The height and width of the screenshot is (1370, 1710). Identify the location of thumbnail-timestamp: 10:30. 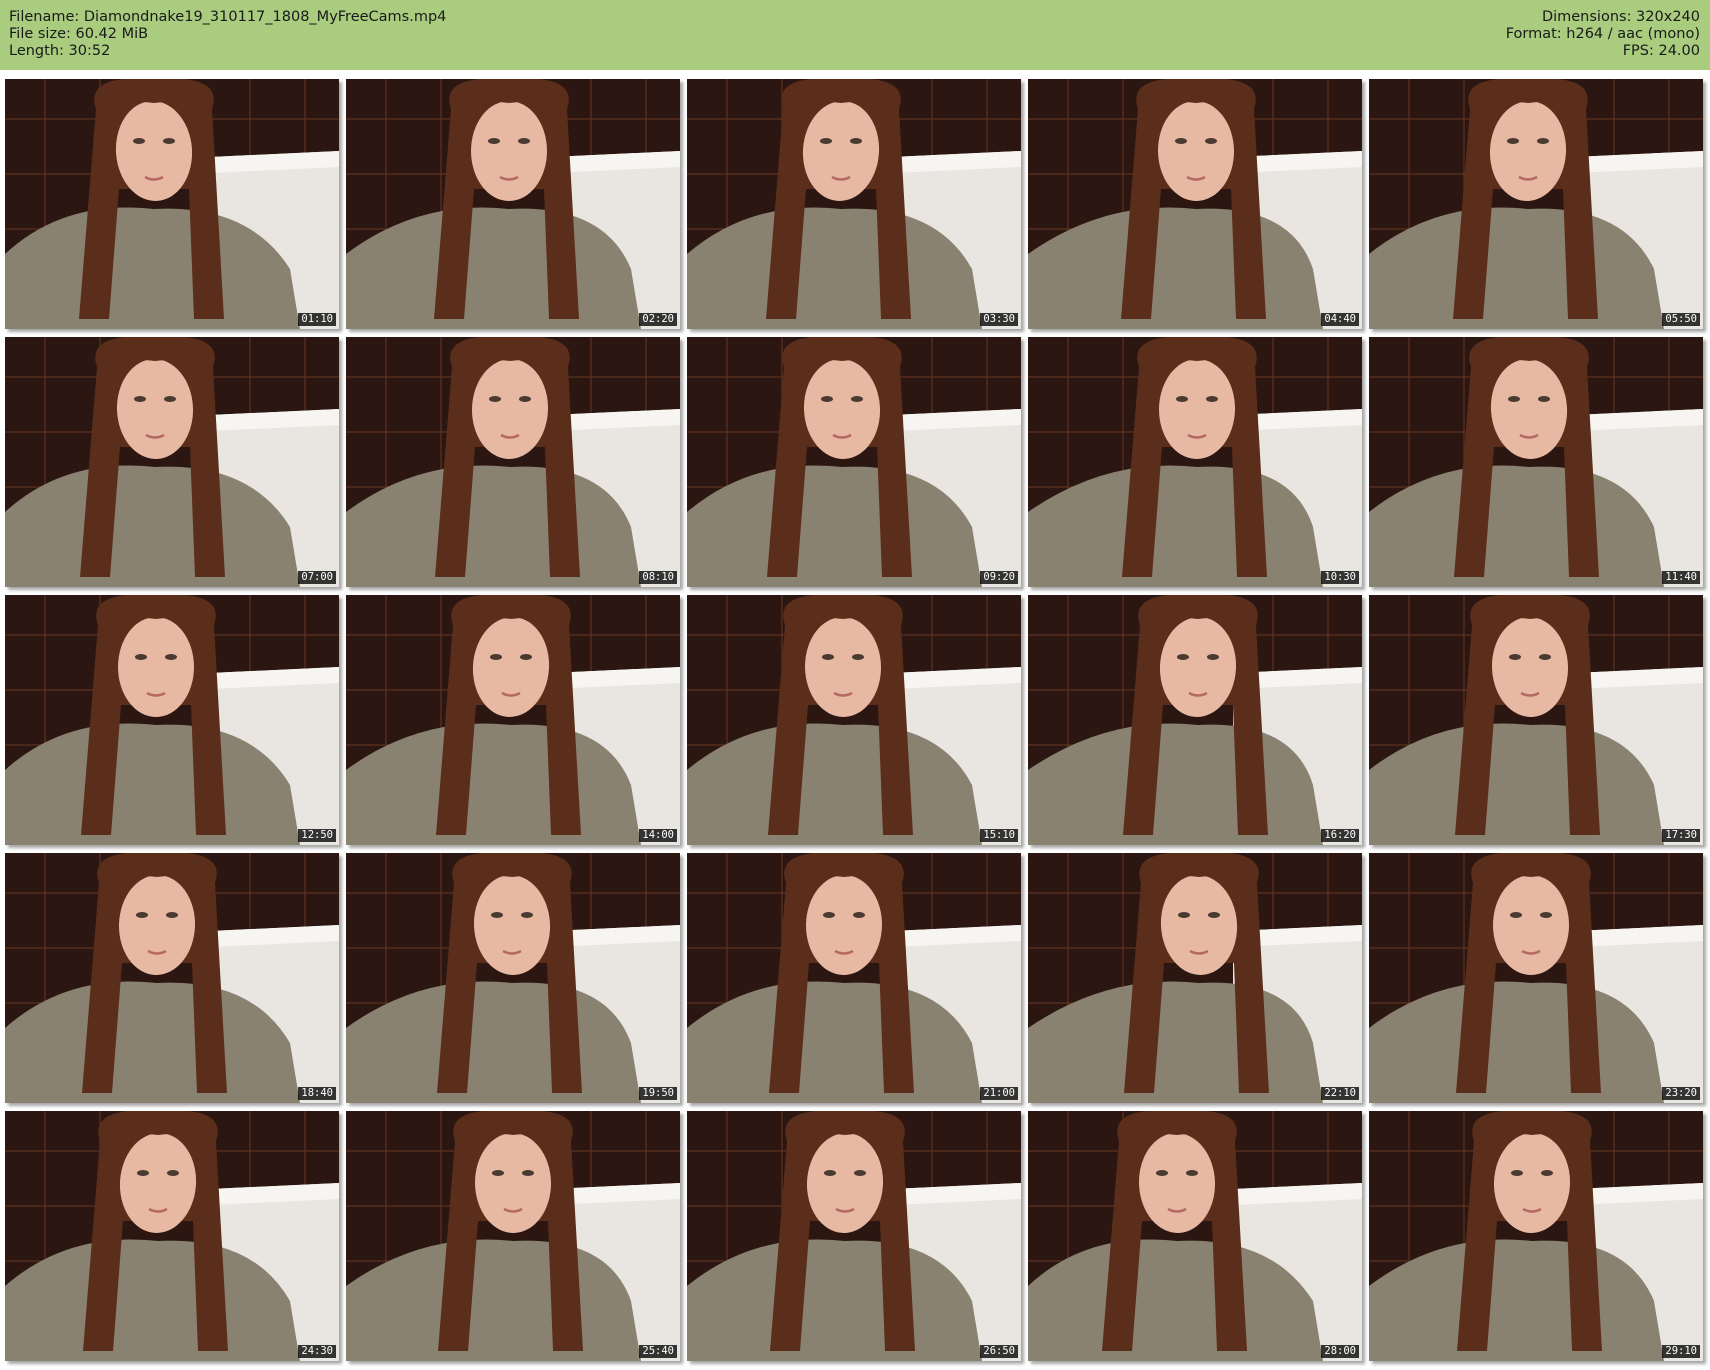
(1340, 577).